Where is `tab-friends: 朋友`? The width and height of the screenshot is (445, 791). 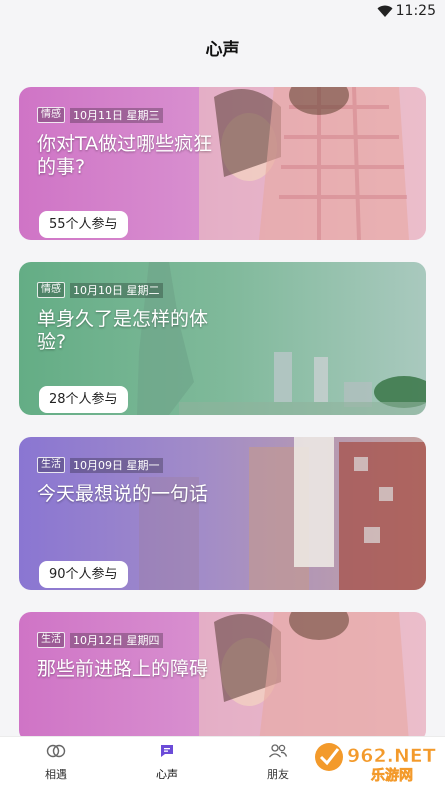 tab-friends: 朋友 is located at coordinates (278, 762).